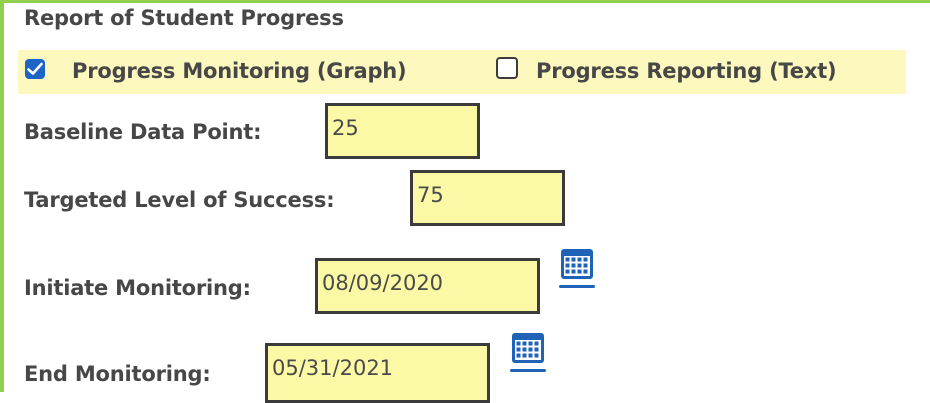  What do you see at coordinates (137, 288) in the screenshot?
I see `initiate-monitoring-label: Initiate Monitoring:` at bounding box center [137, 288].